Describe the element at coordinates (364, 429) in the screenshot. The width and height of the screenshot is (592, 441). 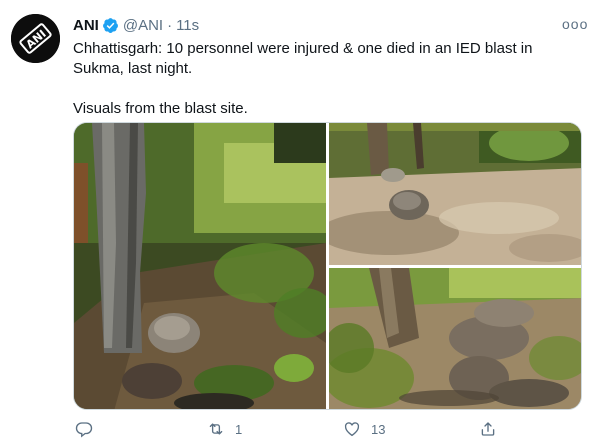
I see `like-button: 13` at that location.